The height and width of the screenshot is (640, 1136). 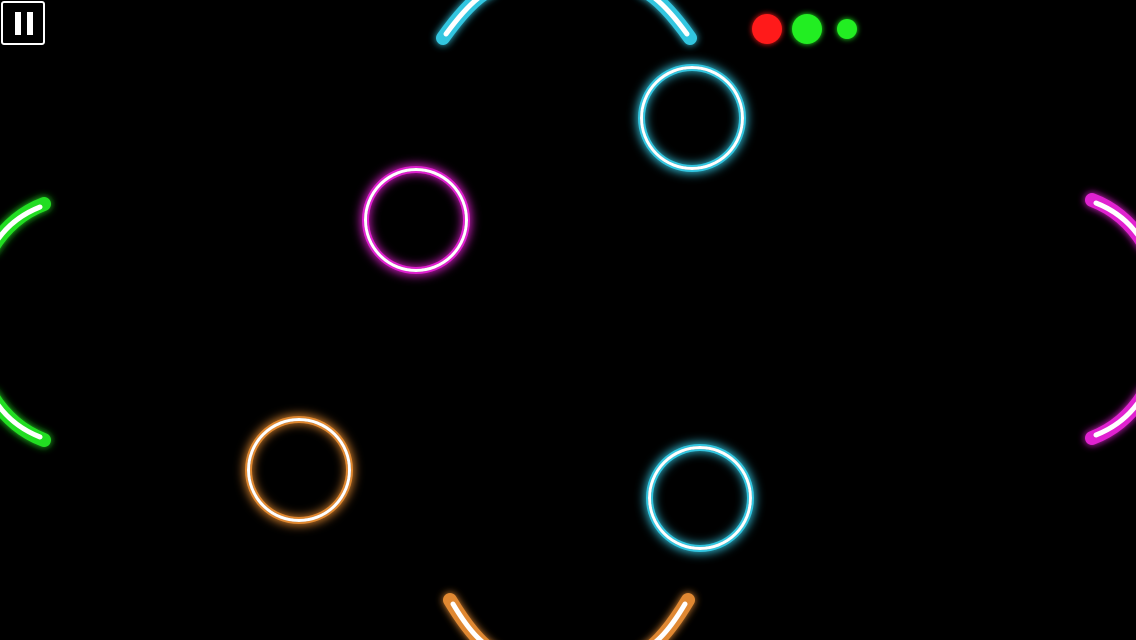 What do you see at coordinates (569, 616) in the screenshot?
I see `paddle-bottom` at bounding box center [569, 616].